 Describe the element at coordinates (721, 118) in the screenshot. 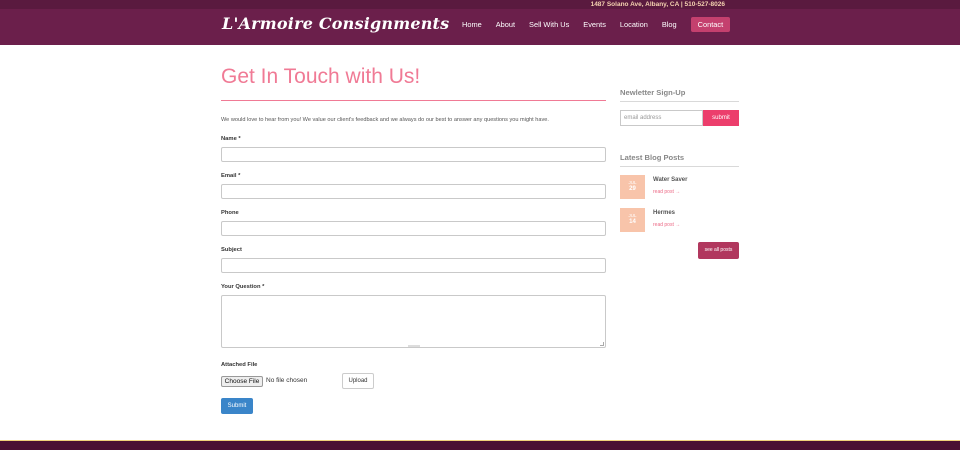

I see `newsletter-submit-button: submit` at that location.